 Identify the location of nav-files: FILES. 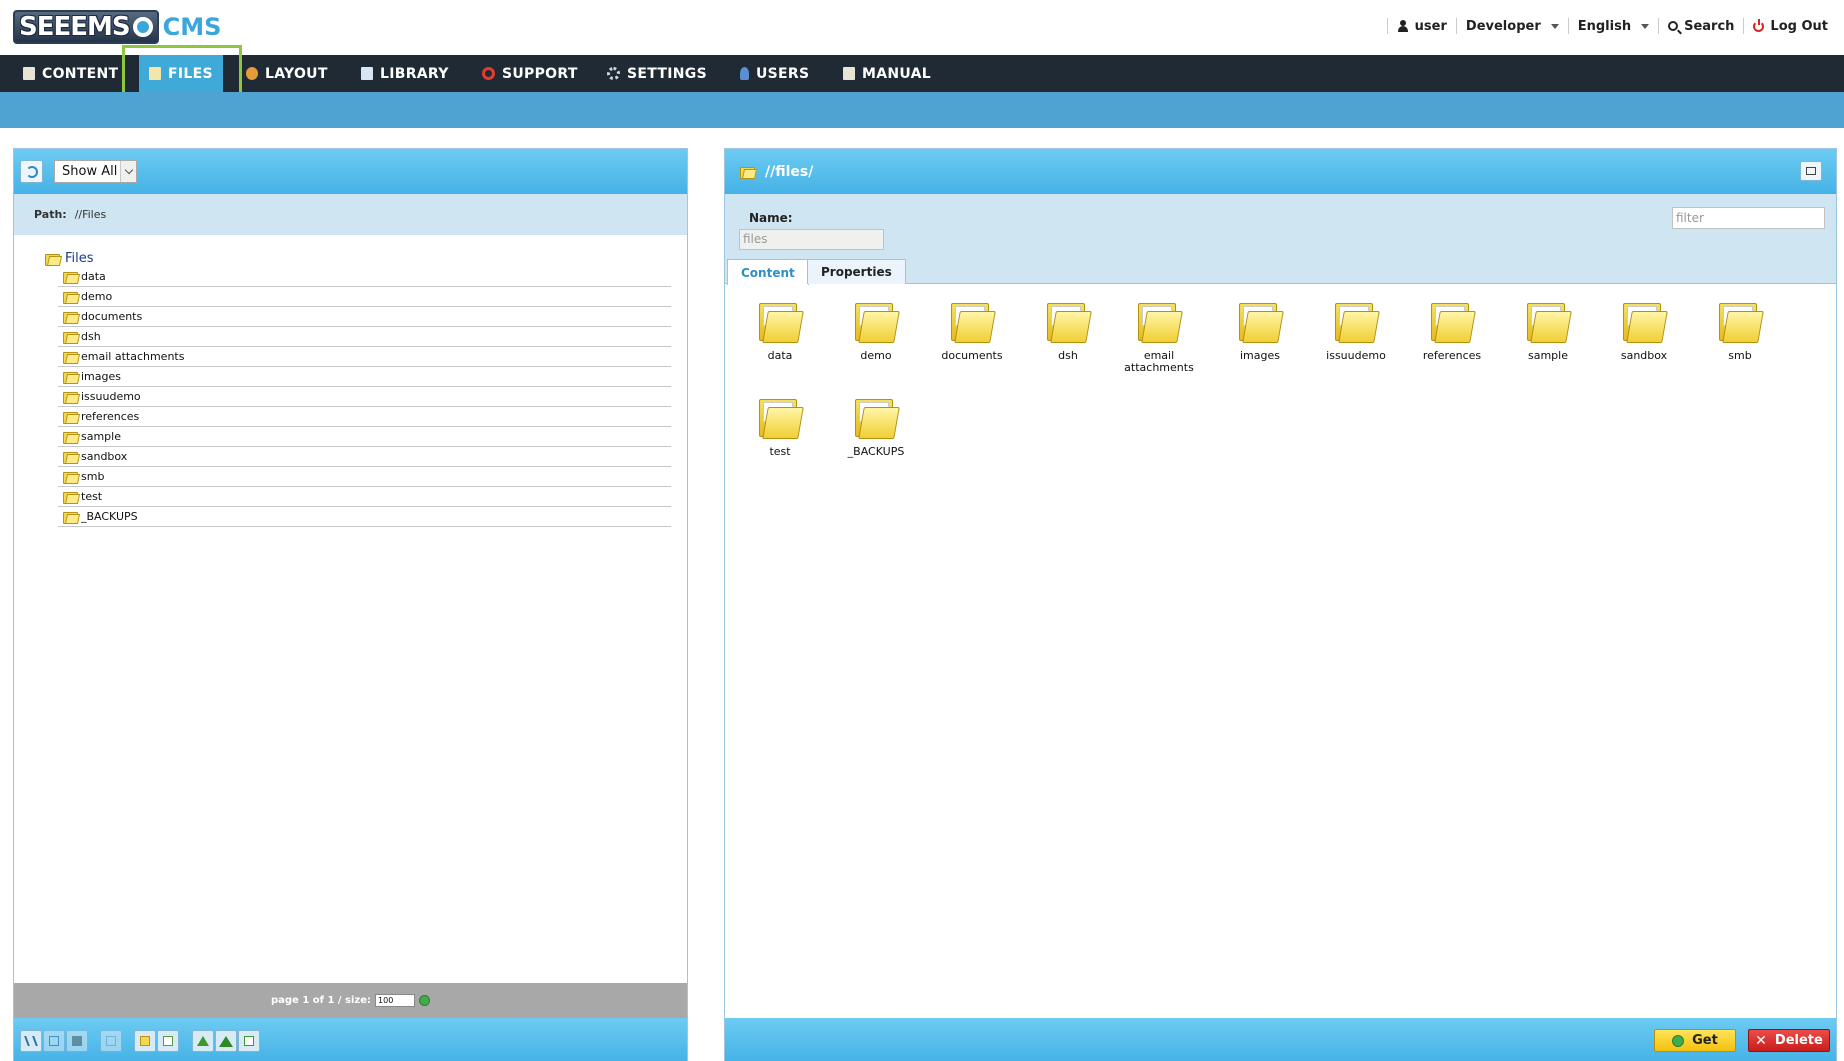
(181, 73).